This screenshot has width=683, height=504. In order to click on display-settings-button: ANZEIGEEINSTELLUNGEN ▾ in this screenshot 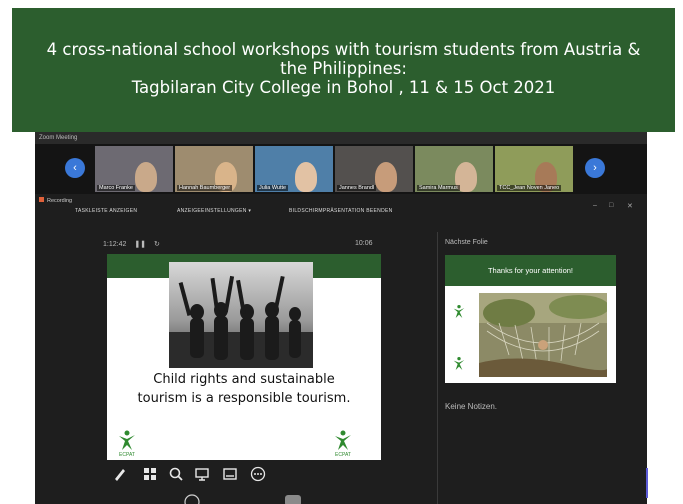, I will do `click(214, 211)`.